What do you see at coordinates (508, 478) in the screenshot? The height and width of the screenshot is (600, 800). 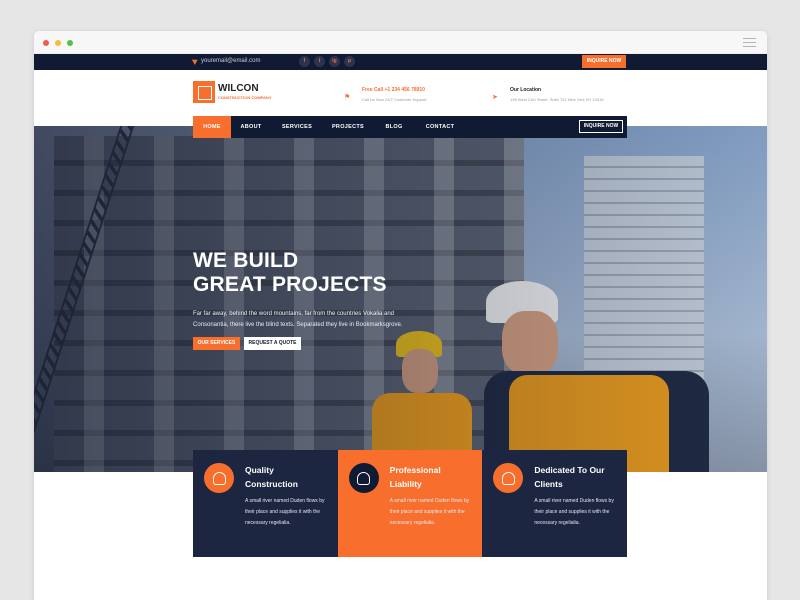 I see `clients-icon` at bounding box center [508, 478].